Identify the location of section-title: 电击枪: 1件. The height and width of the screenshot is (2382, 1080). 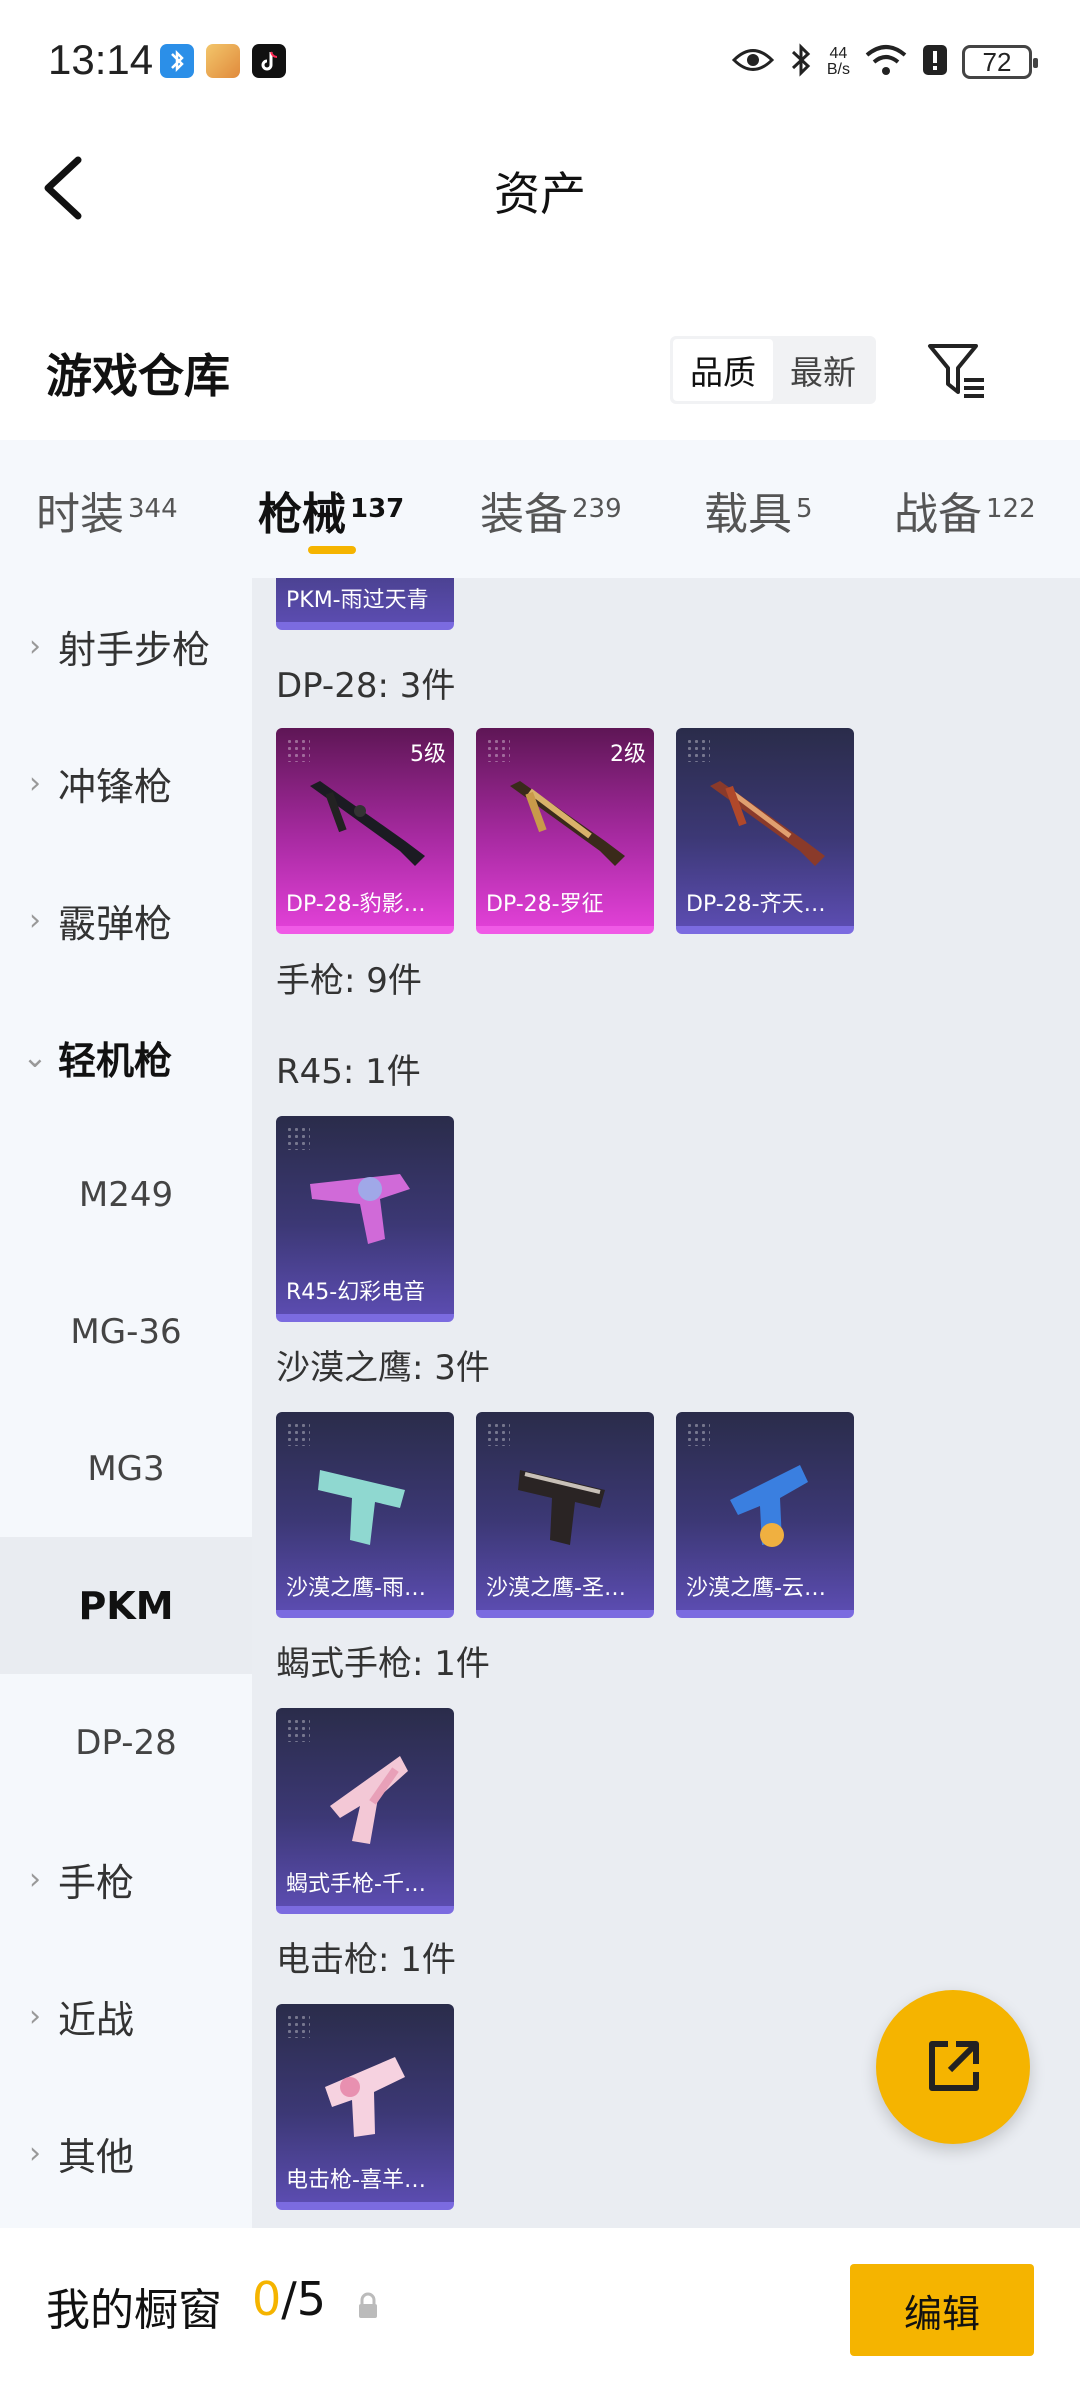
(366, 1960).